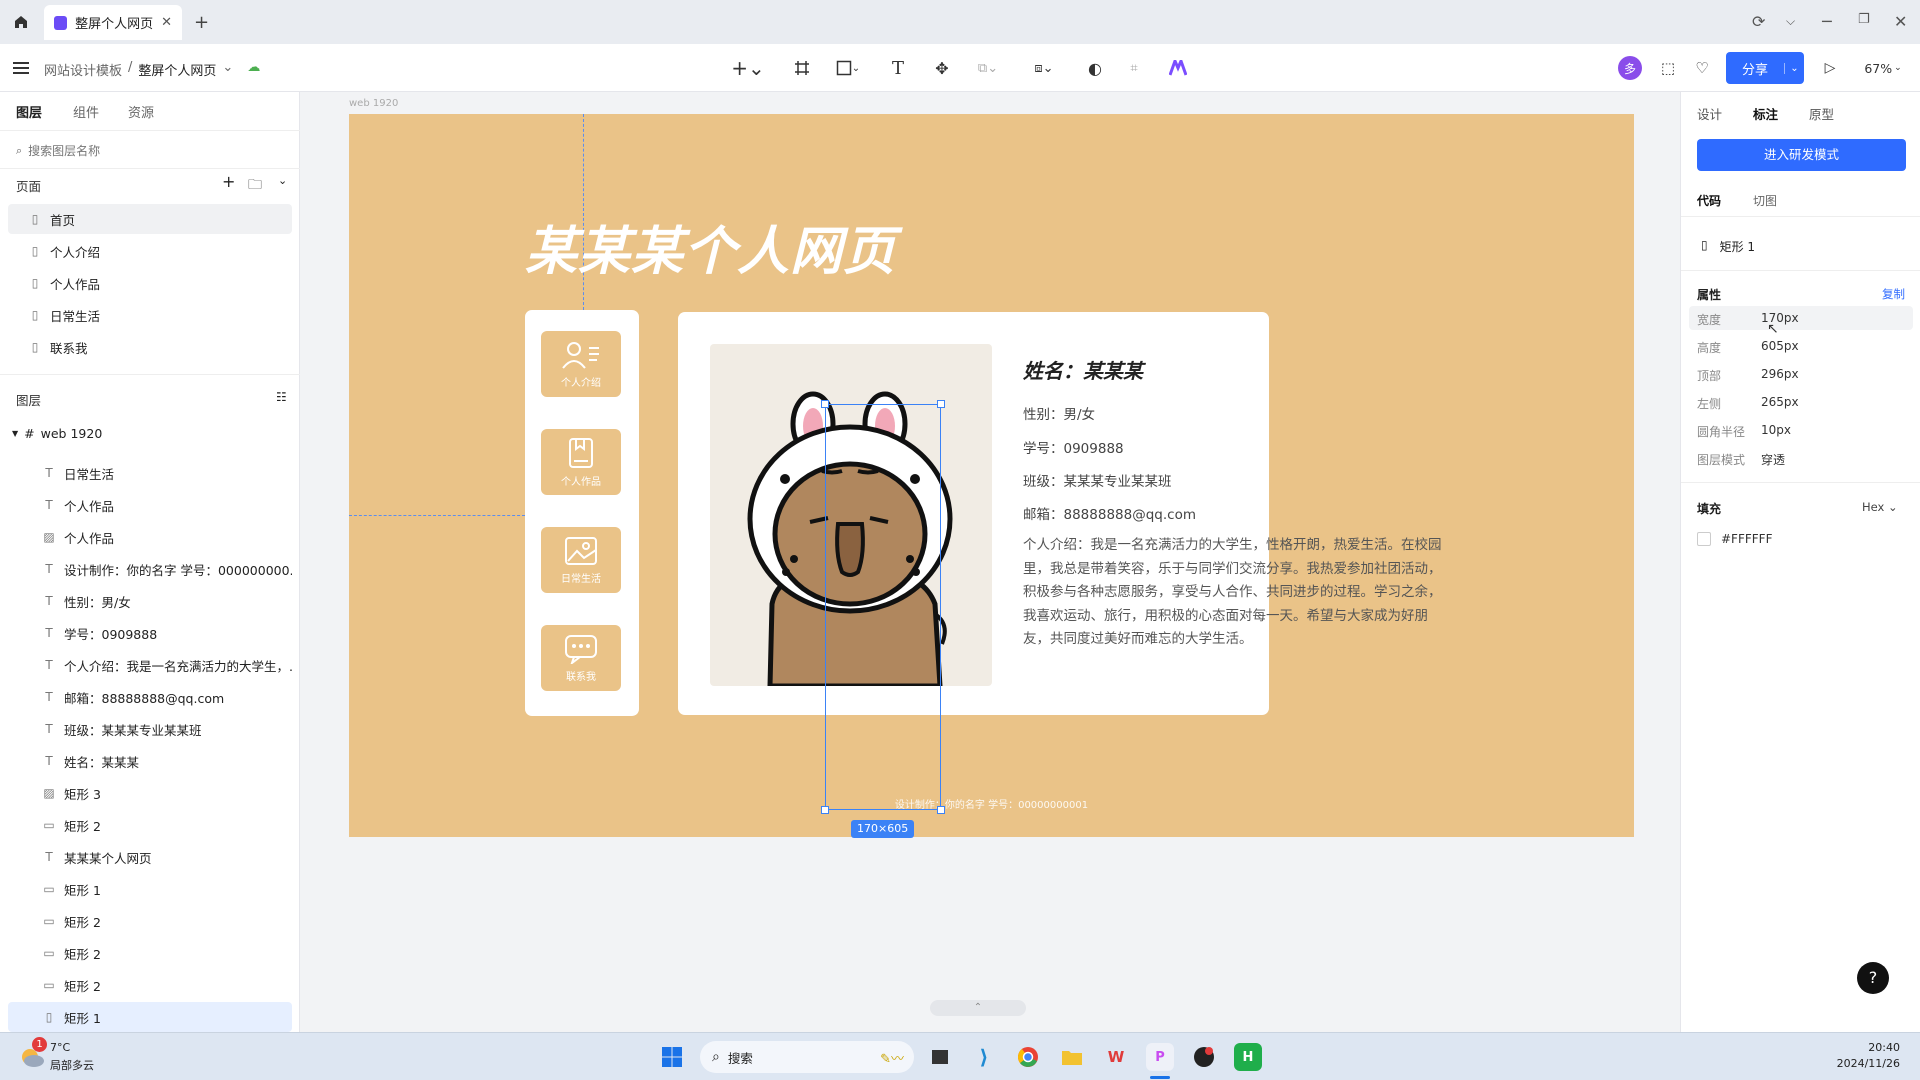 The width and height of the screenshot is (1920, 1080). What do you see at coordinates (150, 601) in the screenshot?
I see `layer-item: T 性别：男/女` at bounding box center [150, 601].